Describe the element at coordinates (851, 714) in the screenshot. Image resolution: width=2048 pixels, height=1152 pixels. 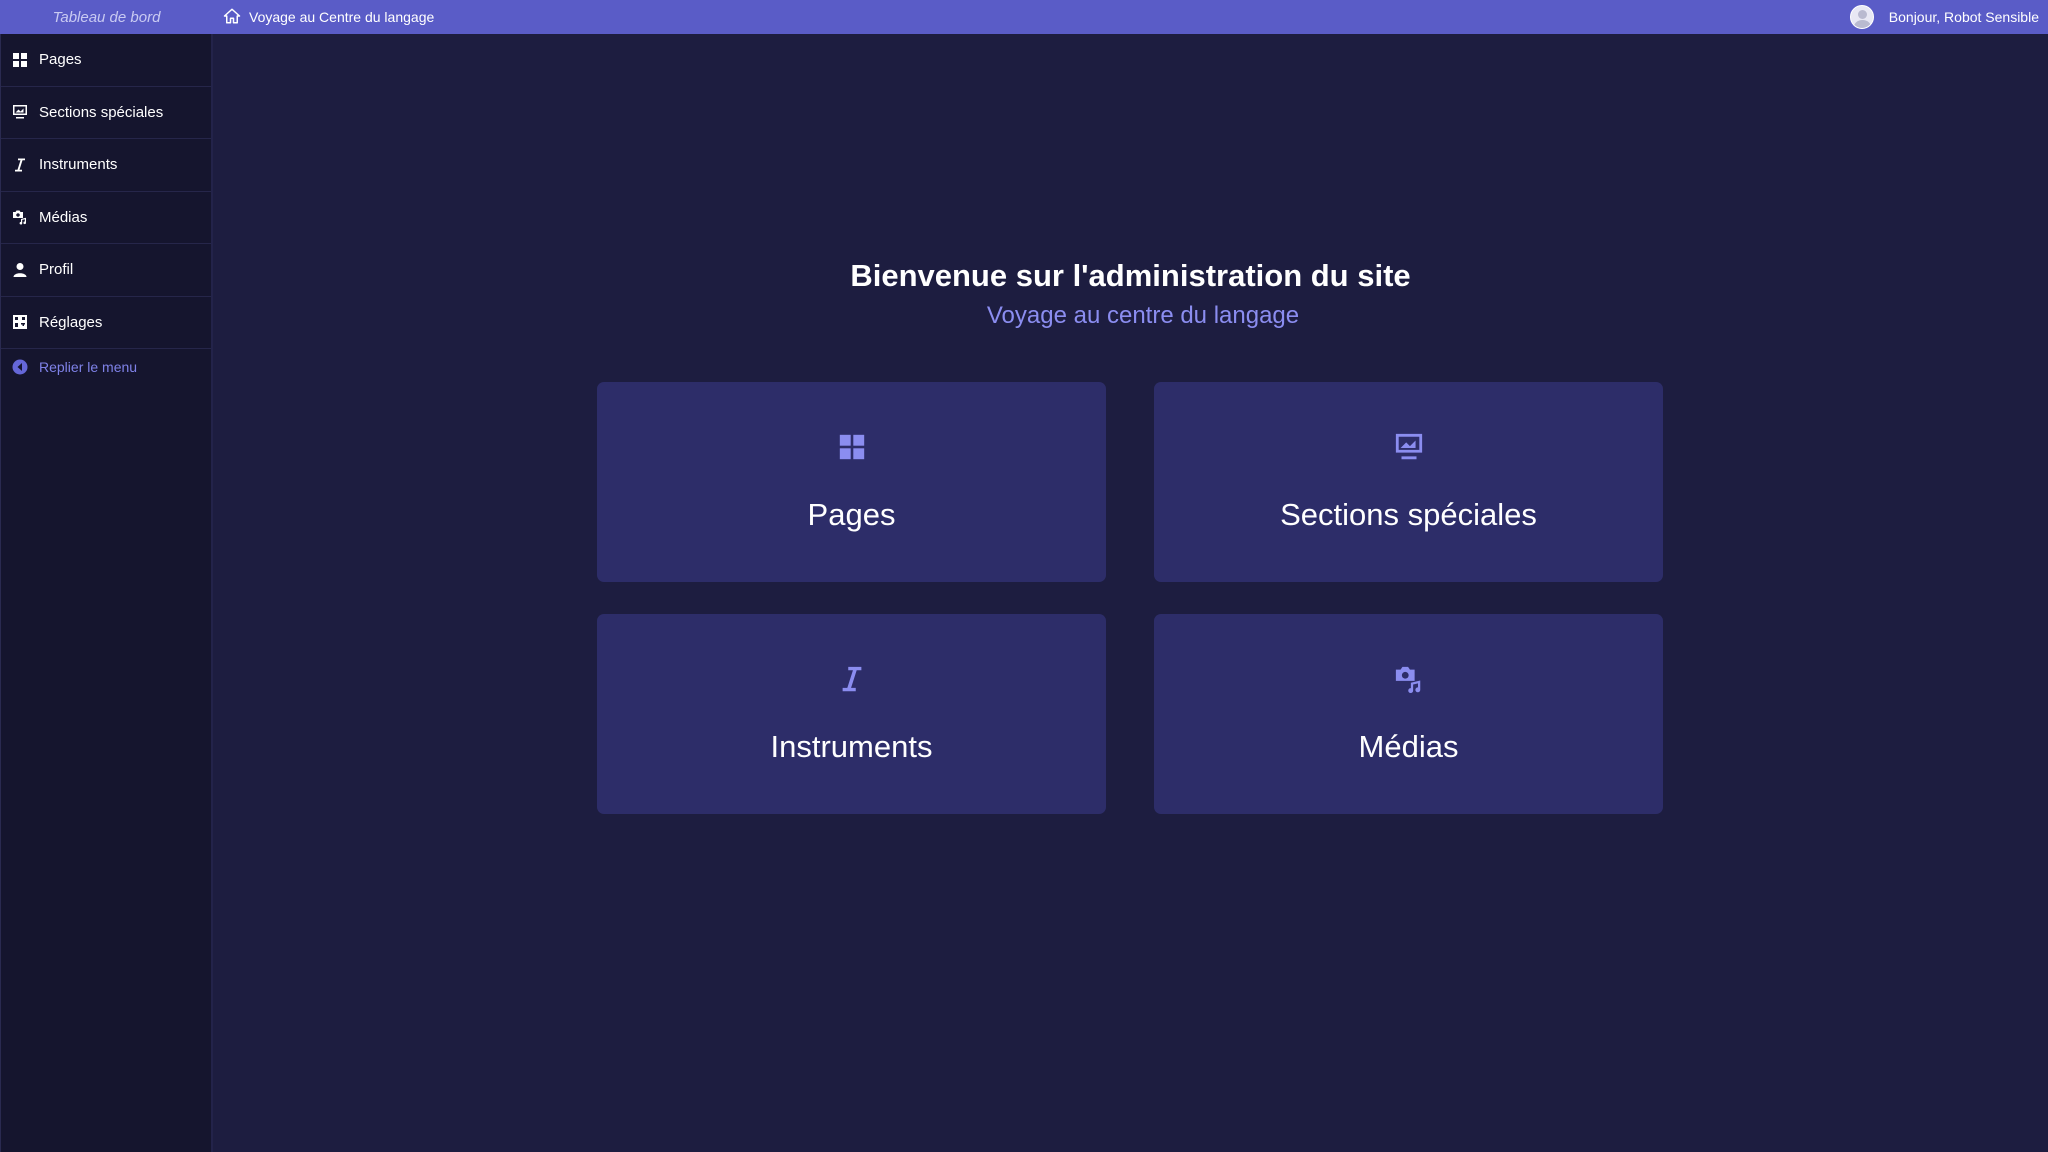
I see `card-instruments: Instruments` at that location.